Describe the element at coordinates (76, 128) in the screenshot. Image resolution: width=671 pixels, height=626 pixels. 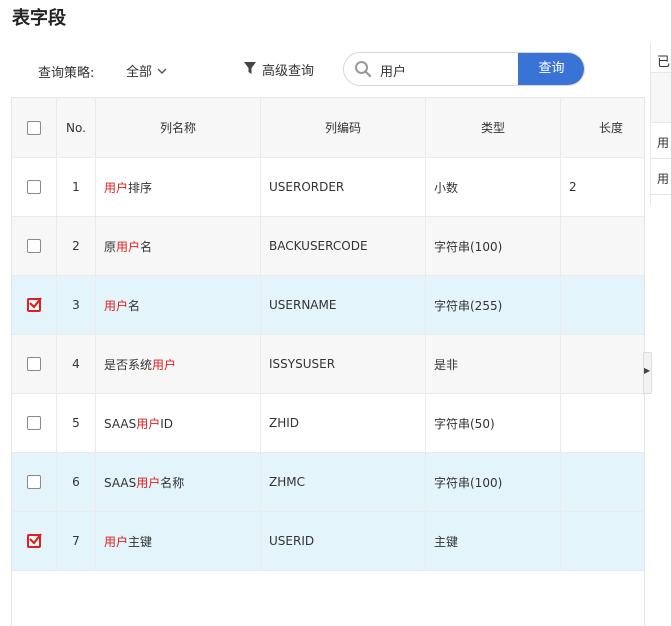
I see `header-no: No.` at that location.